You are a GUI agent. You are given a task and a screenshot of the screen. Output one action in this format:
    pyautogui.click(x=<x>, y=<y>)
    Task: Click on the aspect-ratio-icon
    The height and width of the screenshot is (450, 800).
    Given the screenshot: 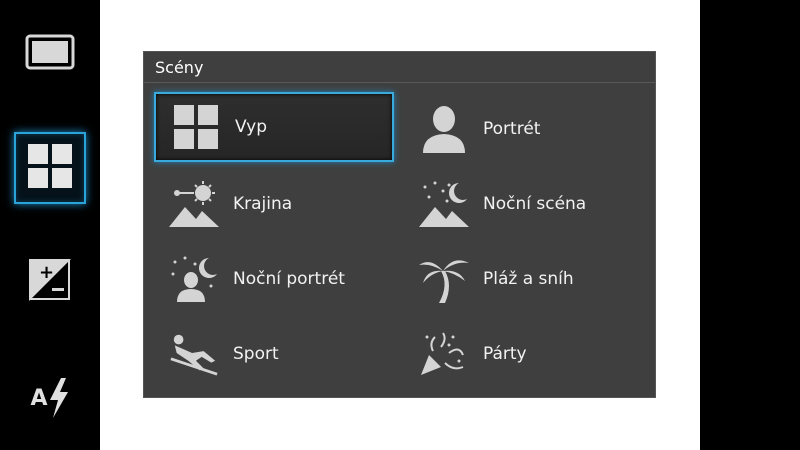 What is the action you would take?
    pyautogui.click(x=50, y=54)
    